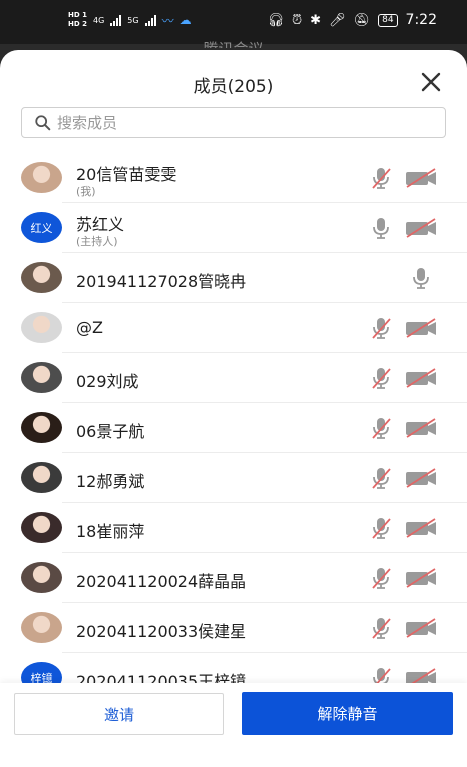 This screenshot has width=467, height=767. What do you see at coordinates (297, 20) in the screenshot?
I see `alarm-icon: ⏰︎` at bounding box center [297, 20].